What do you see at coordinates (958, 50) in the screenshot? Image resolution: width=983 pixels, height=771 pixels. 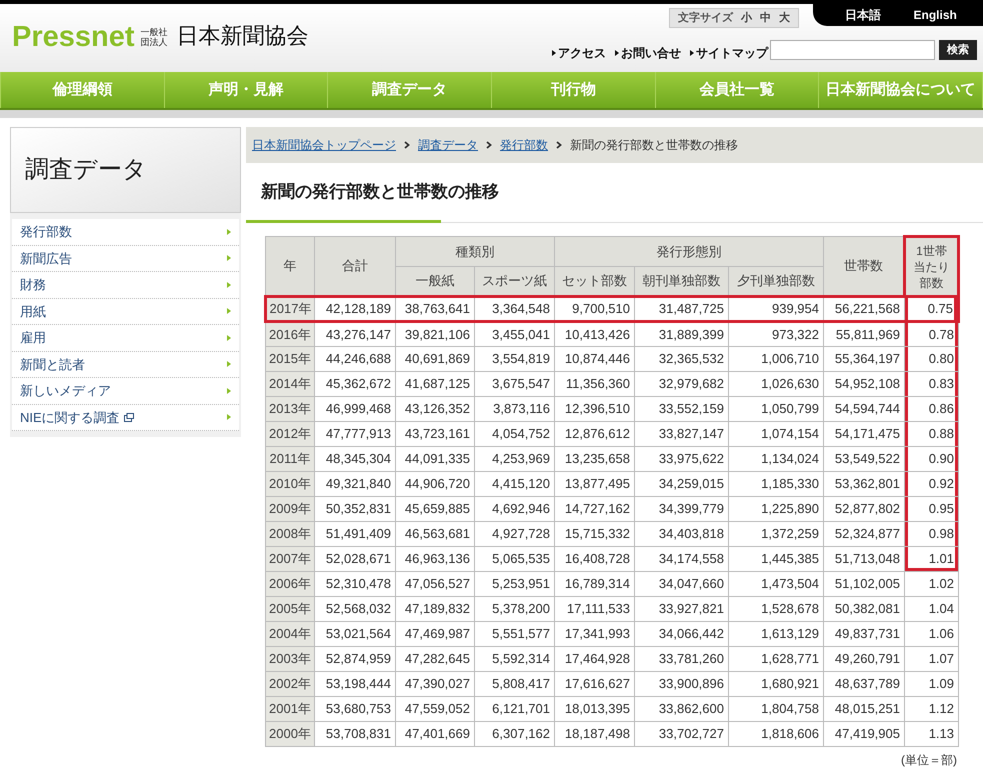 I see `search-button: 検索` at bounding box center [958, 50].